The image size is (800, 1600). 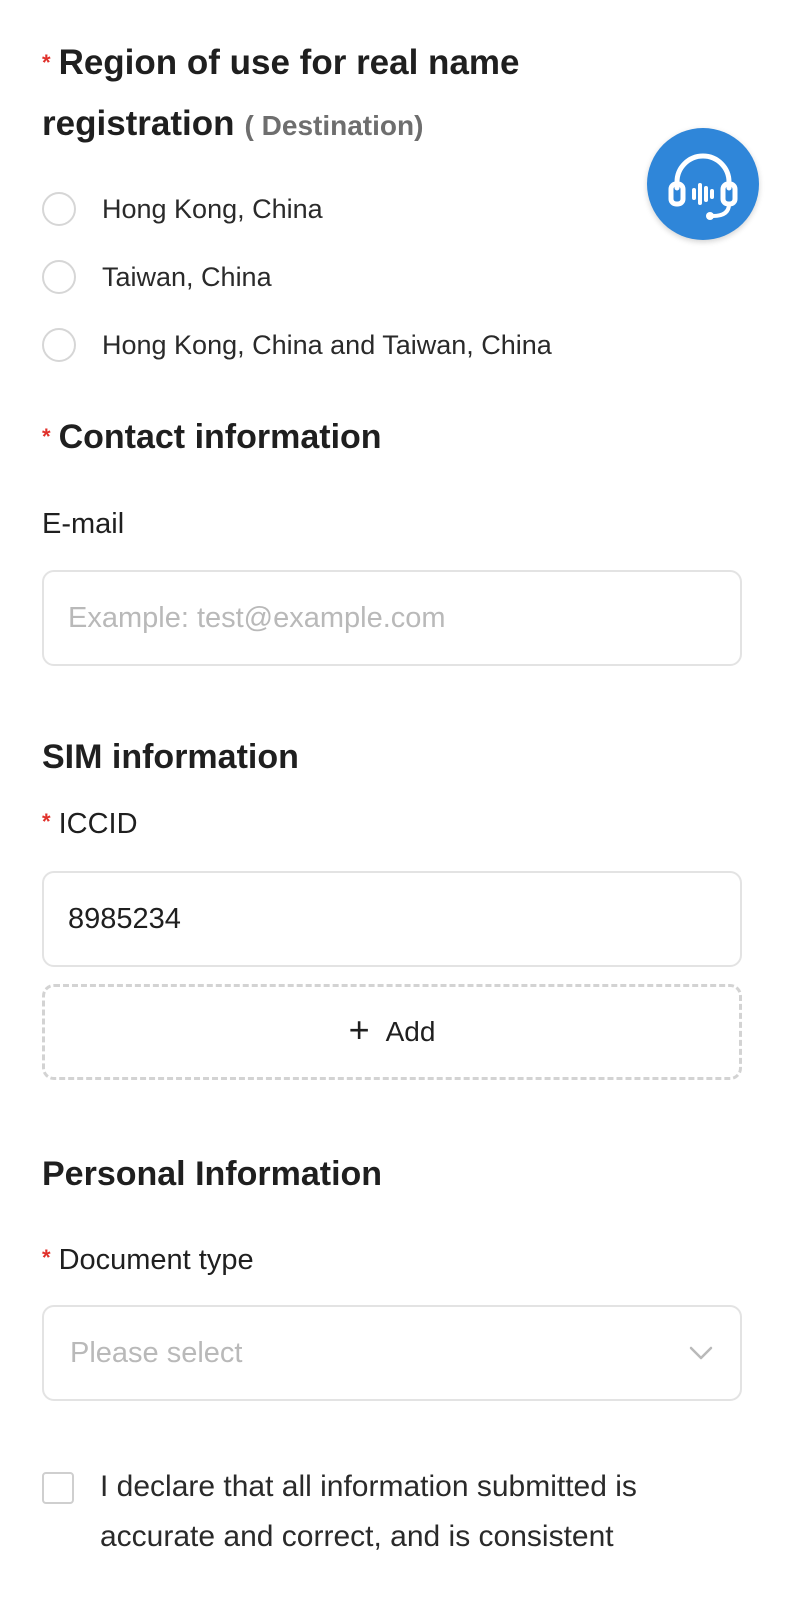 I want to click on iccid-label: * ICCID, so click(x=90, y=824).